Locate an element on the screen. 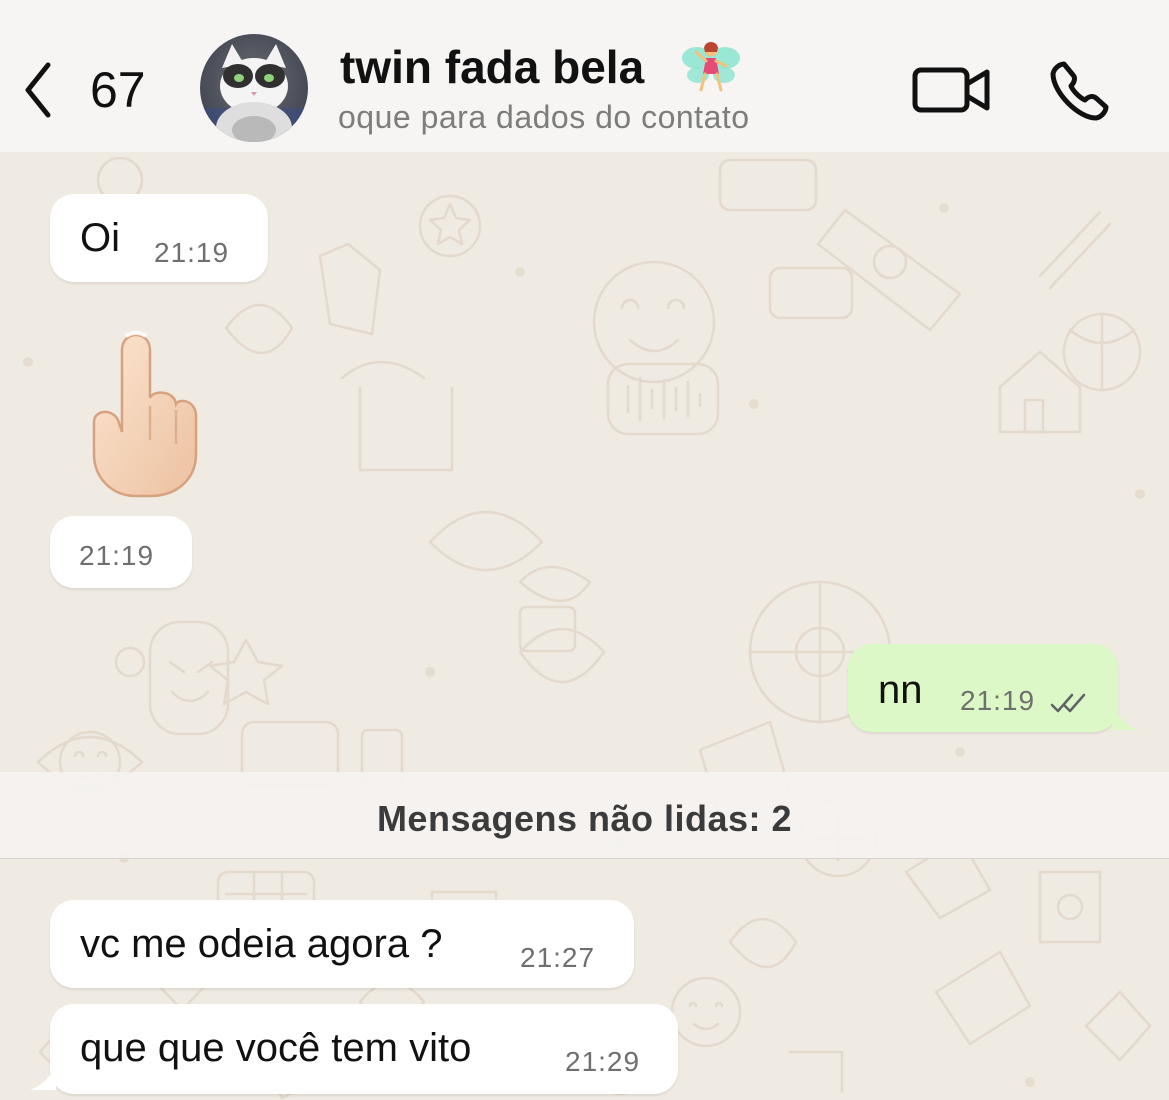  back-chevron-icon is located at coordinates (38, 90).